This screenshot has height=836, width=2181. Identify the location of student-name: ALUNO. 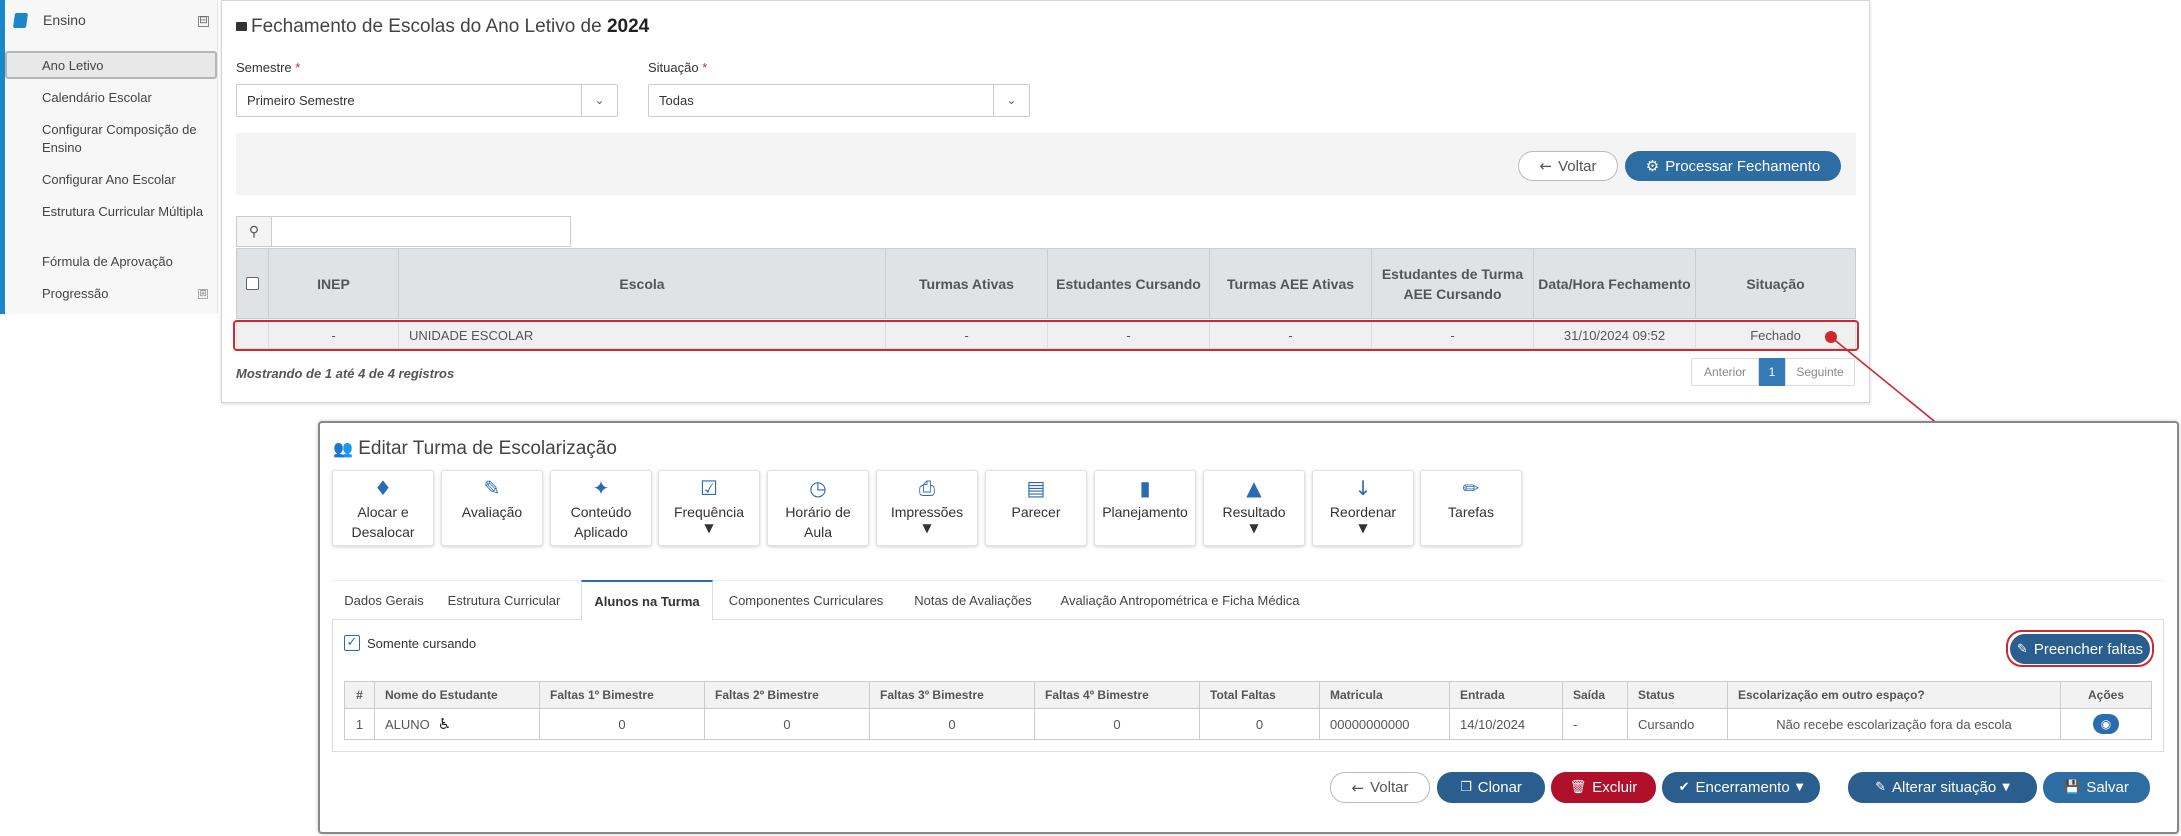
(407, 724).